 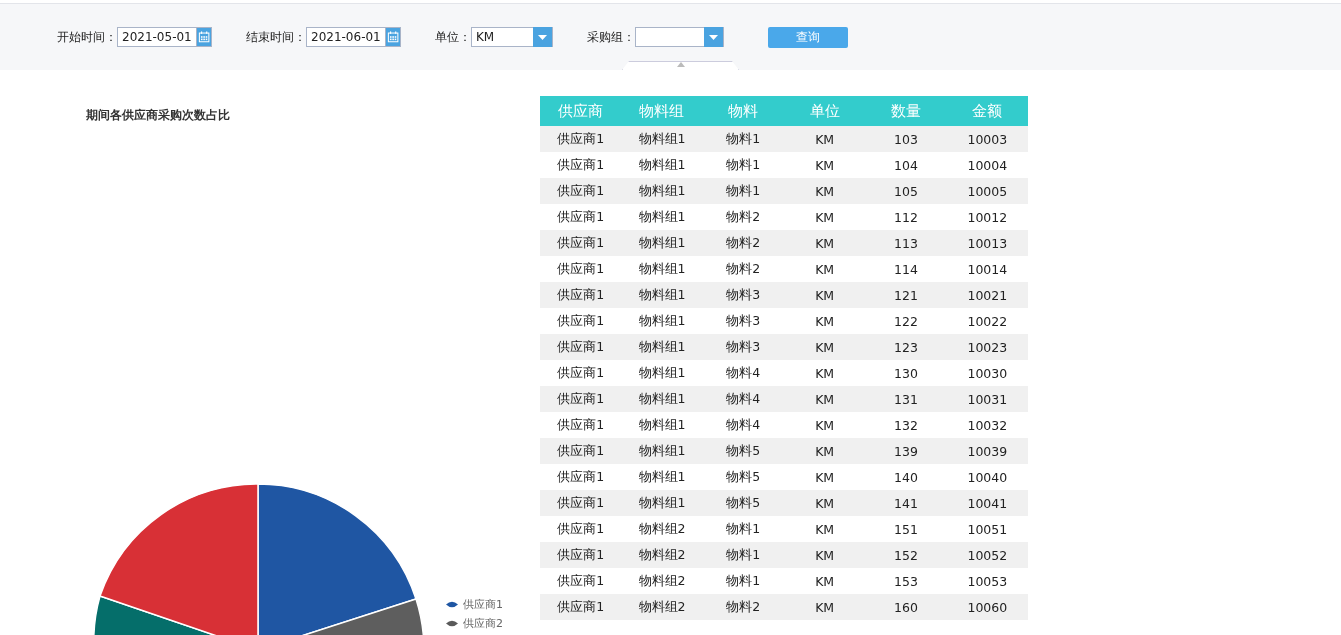 What do you see at coordinates (87, 37) in the screenshot?
I see `filter-label: 开始时间：` at bounding box center [87, 37].